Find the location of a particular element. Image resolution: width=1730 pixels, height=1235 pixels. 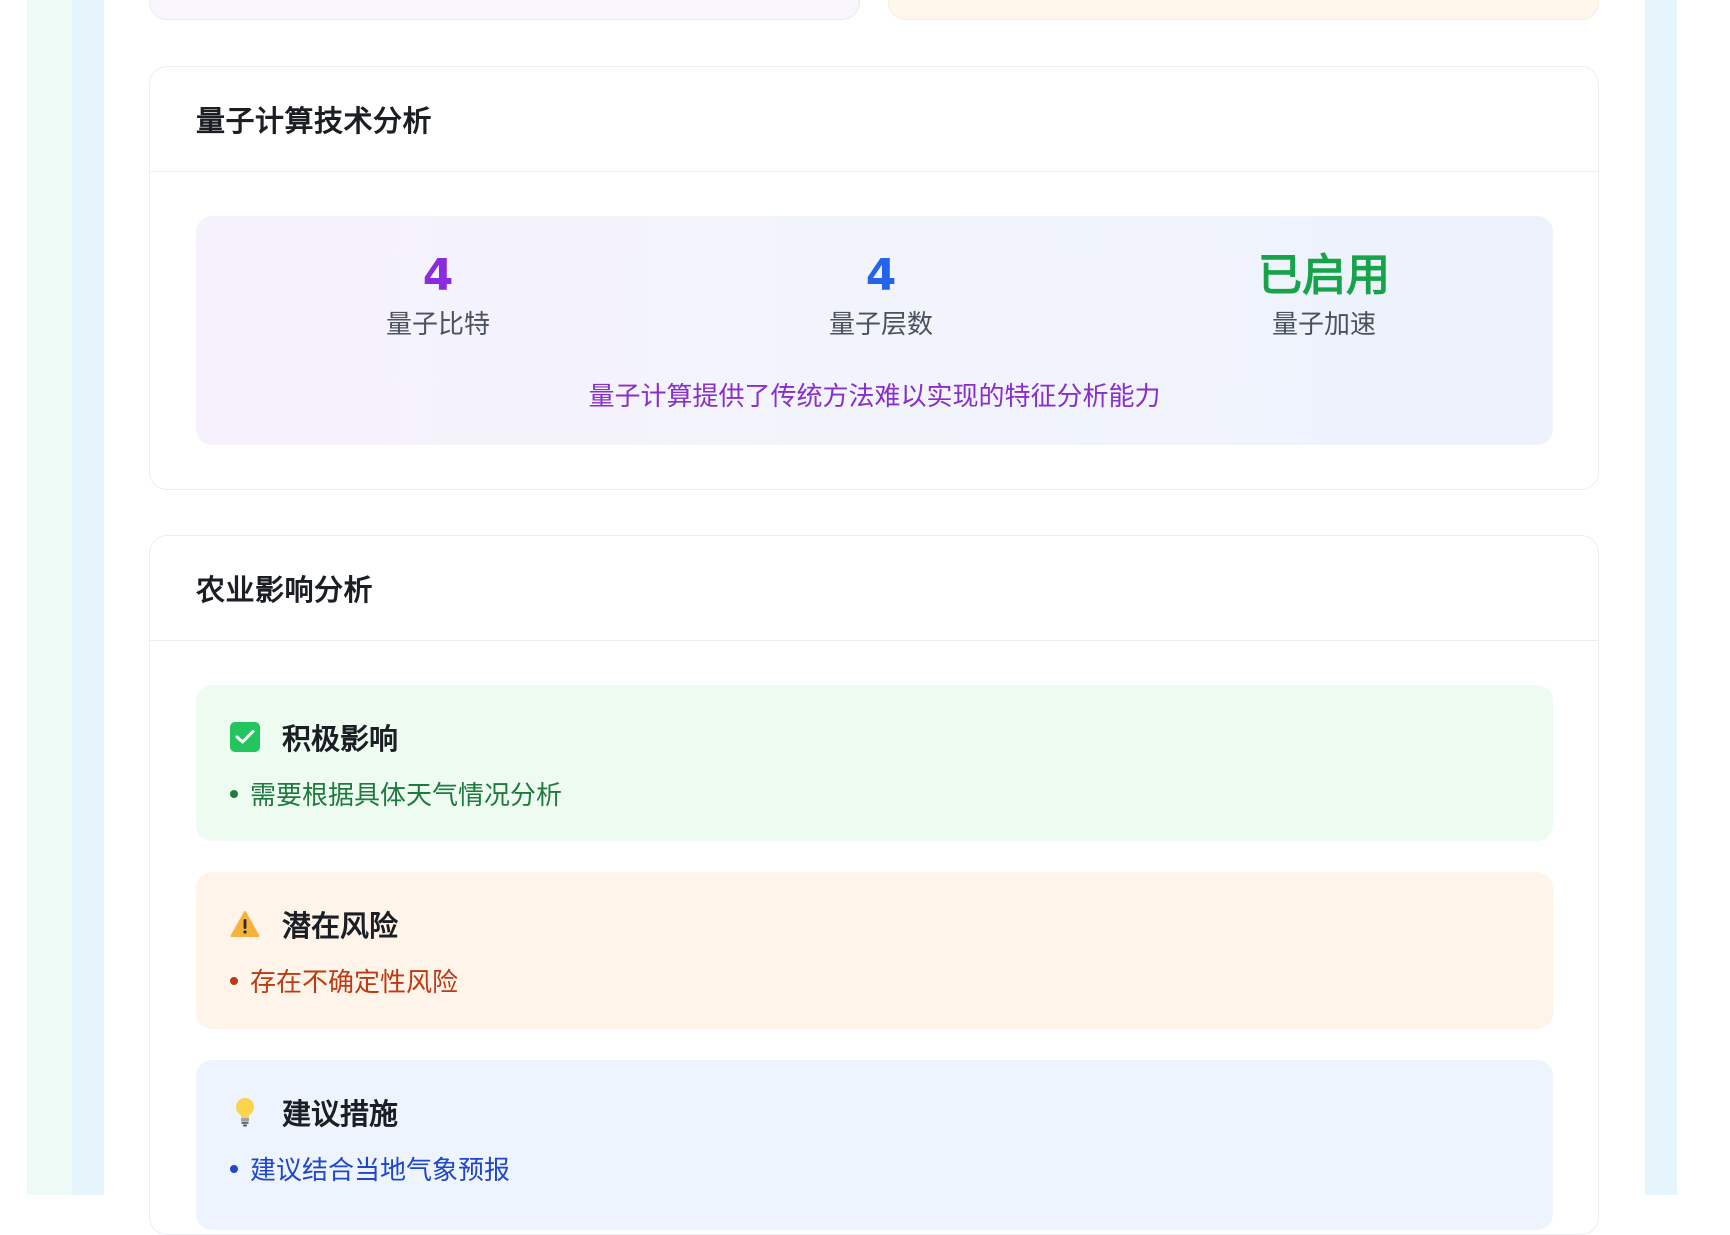

stat-layers: 4 量子层数 is located at coordinates (881, 295).